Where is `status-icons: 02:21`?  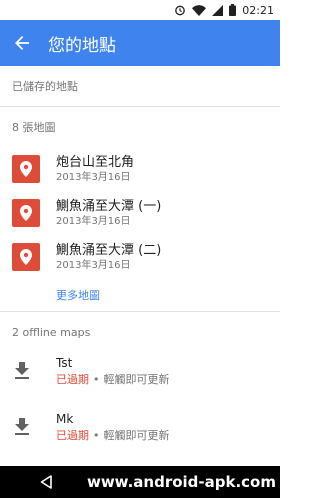 status-icons: 02:21 is located at coordinates (224, 10).